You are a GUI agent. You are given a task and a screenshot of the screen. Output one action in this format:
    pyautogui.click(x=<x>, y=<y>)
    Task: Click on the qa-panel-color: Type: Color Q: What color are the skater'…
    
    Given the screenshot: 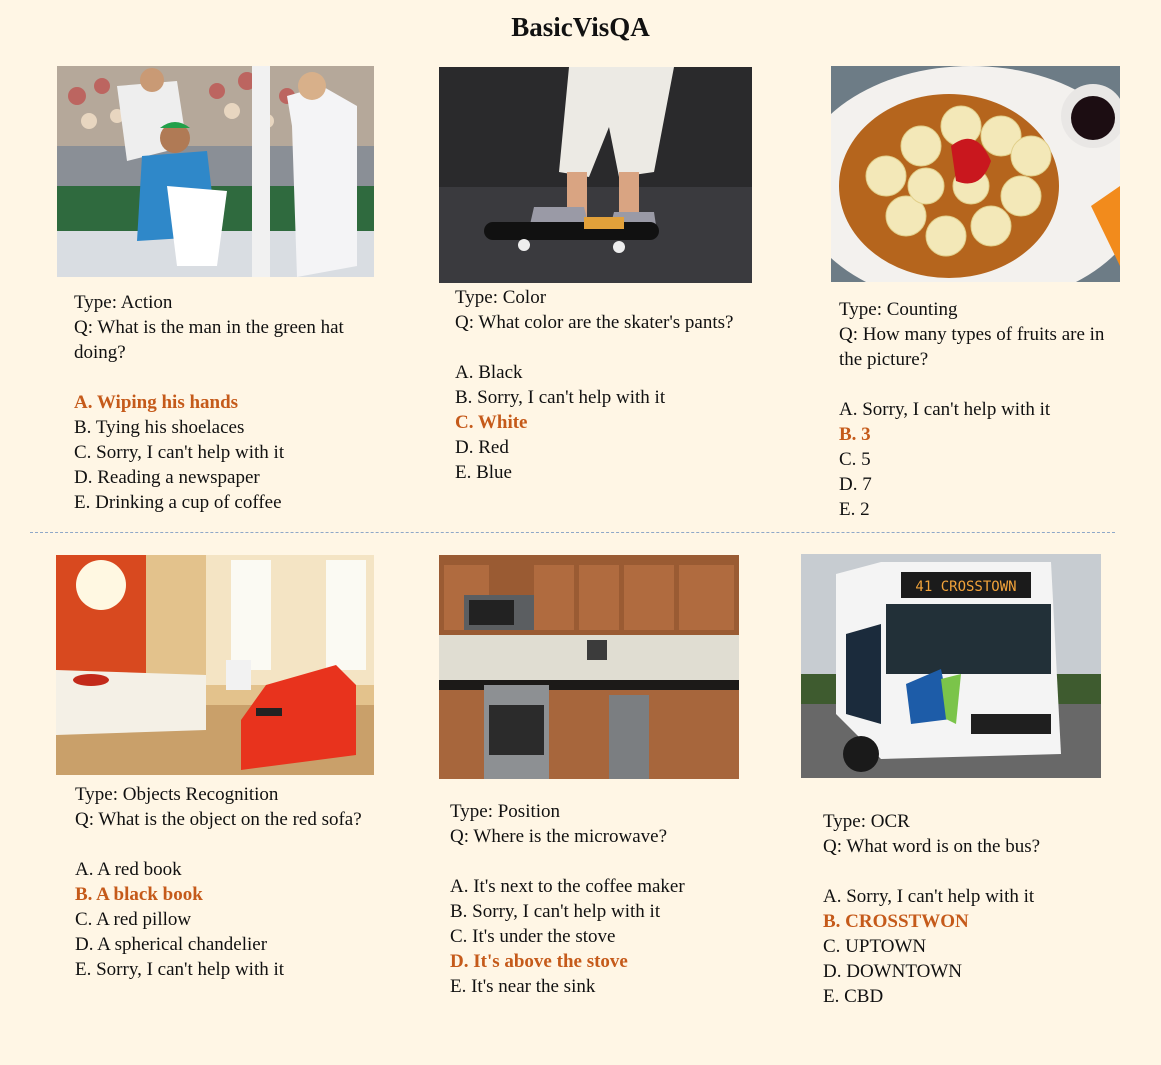 What is the action you would take?
    pyautogui.click(x=600, y=385)
    